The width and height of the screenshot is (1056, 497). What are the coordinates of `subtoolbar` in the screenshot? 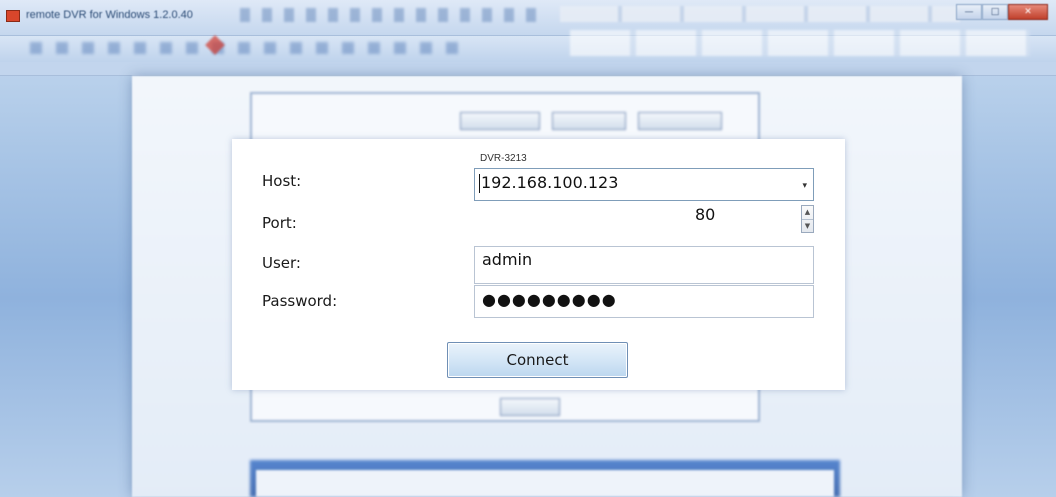 It's located at (528, 69).